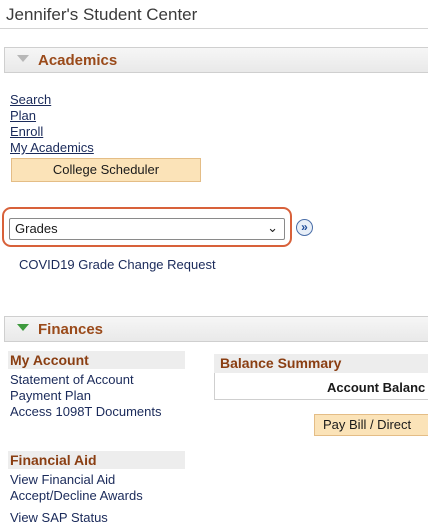 Image resolution: width=428 pixels, height=529 pixels. What do you see at coordinates (86, 412) in the screenshot?
I see `access-1098t-link: Access 1098T Documents` at bounding box center [86, 412].